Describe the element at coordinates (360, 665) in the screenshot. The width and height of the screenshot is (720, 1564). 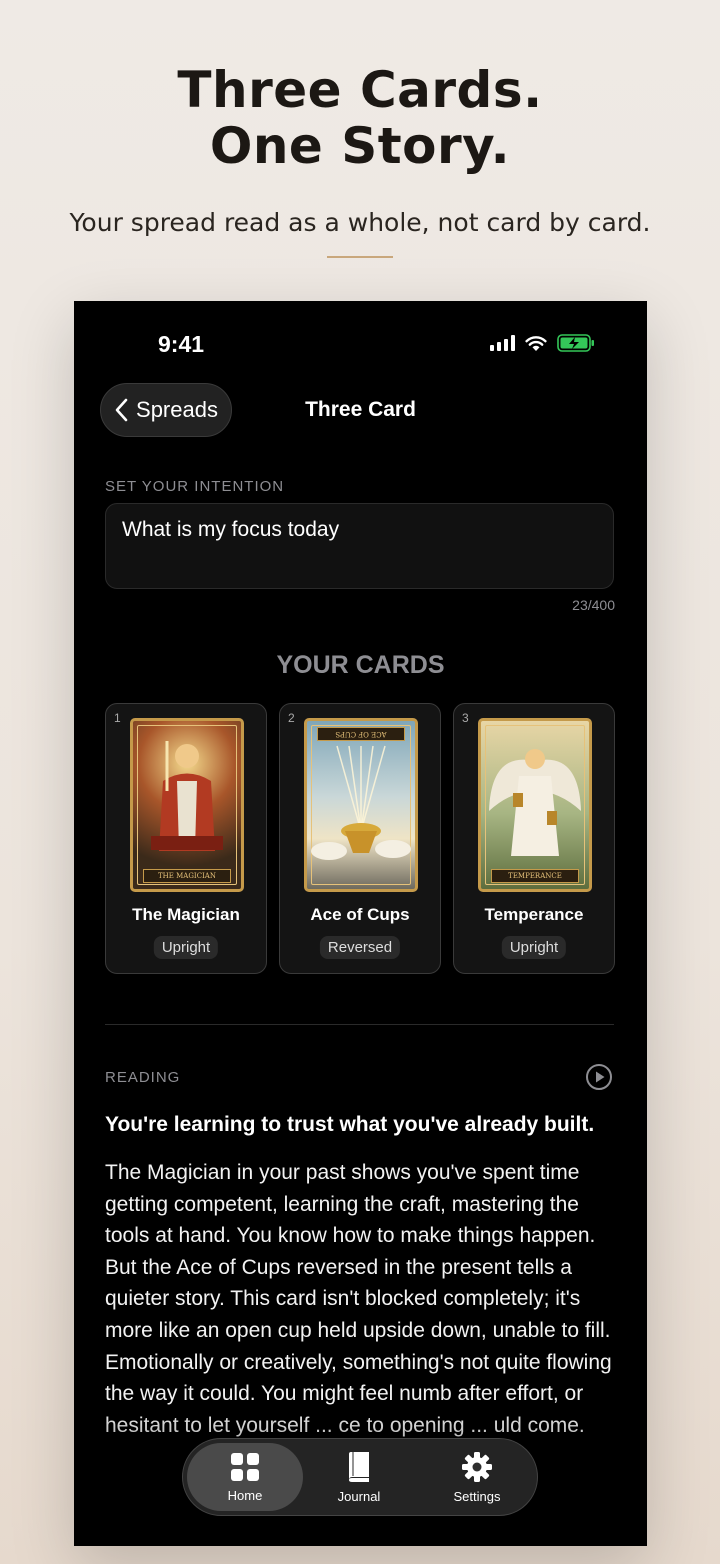
I see `your-cards-heading: YOUR CARDS` at that location.